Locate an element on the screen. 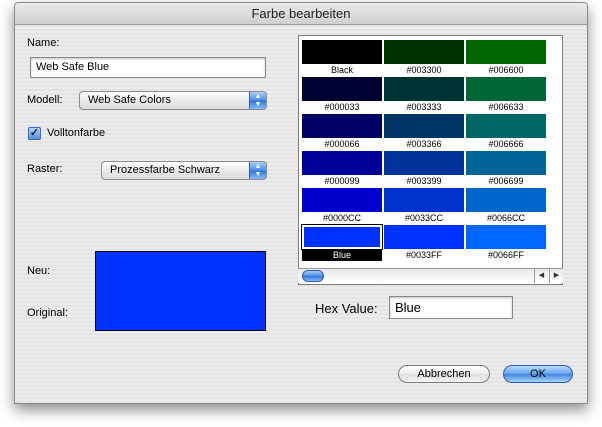 This screenshot has width=602, height=427. model-popup: Web Safe Colors ▲ ▼ is located at coordinates (173, 100).